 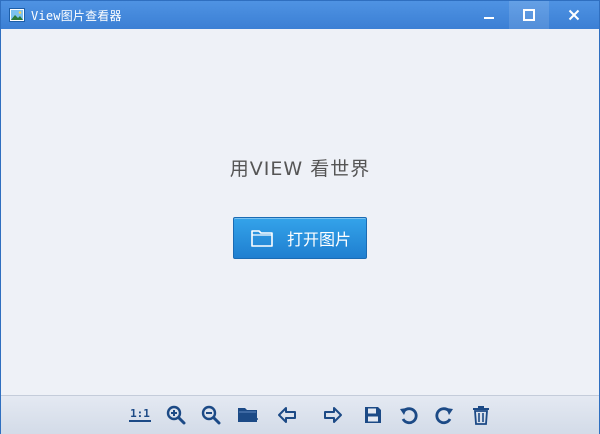 I want to click on folder-icon, so click(x=262, y=238).